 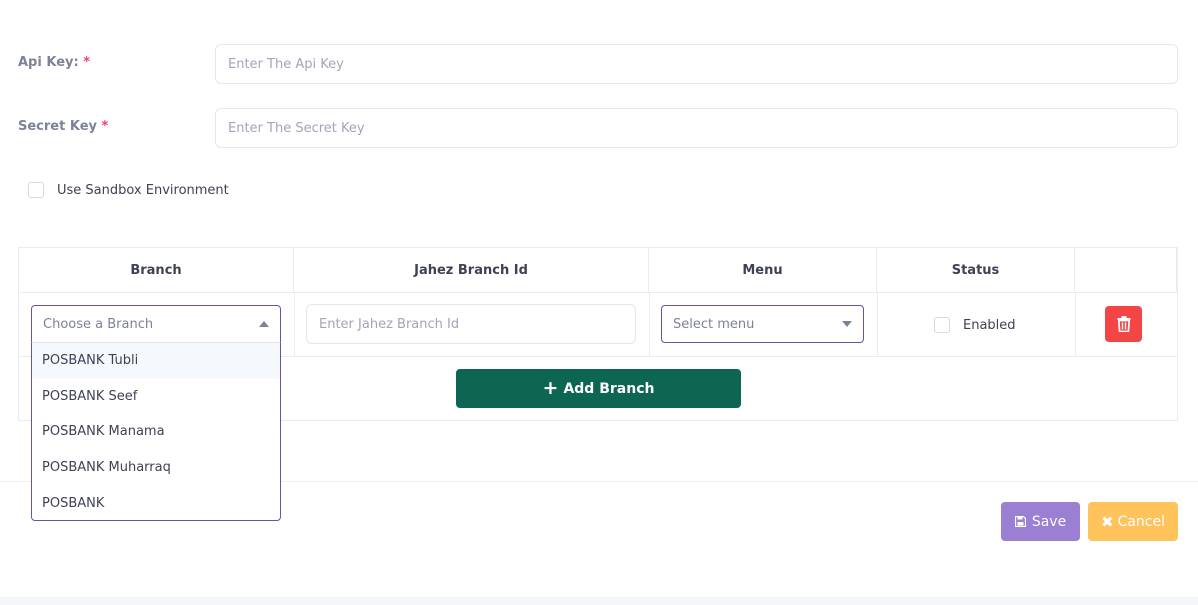 I want to click on header-jahez-branch-id: Jahez Branch Id, so click(x=471, y=270).